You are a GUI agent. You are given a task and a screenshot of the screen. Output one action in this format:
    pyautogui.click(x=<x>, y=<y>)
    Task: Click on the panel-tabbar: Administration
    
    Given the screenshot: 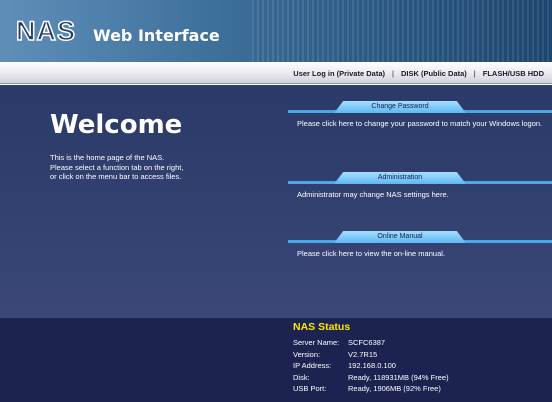 What is the action you would take?
    pyautogui.click(x=420, y=178)
    